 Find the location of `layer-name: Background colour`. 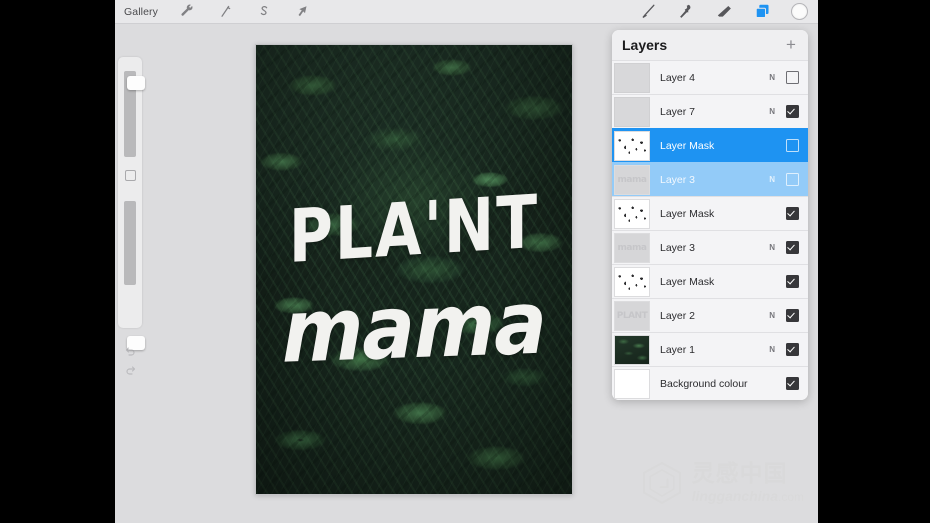

layer-name: Background colour is located at coordinates (704, 383).